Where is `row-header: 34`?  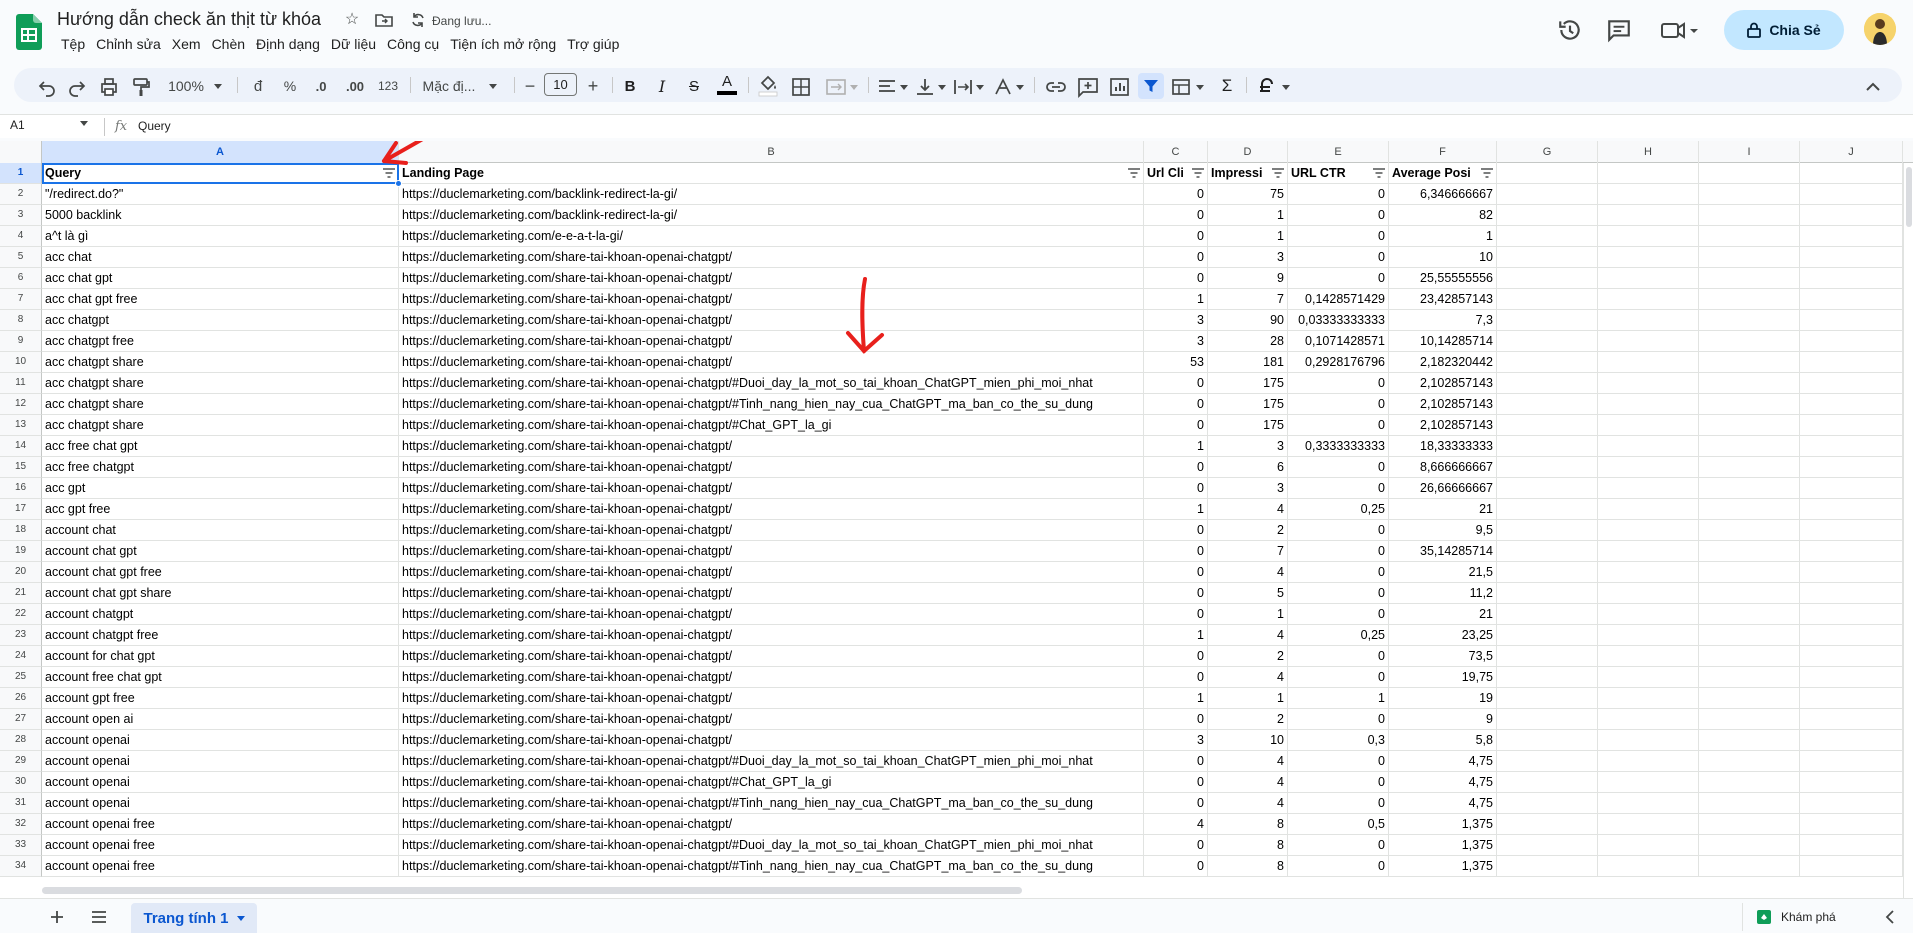 row-header: 34 is located at coordinates (21, 866).